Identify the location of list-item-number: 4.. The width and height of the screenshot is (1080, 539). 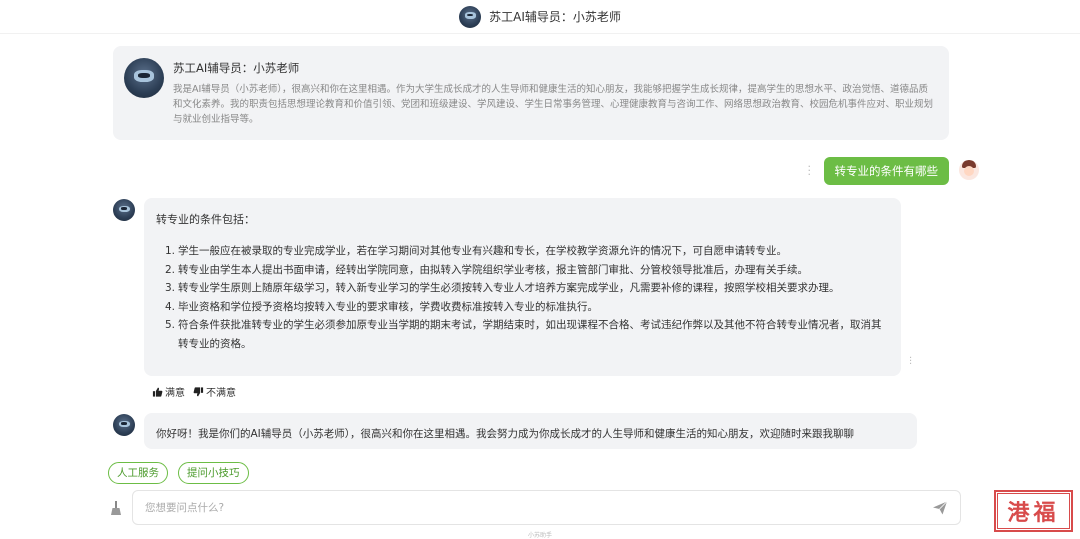
(170, 306).